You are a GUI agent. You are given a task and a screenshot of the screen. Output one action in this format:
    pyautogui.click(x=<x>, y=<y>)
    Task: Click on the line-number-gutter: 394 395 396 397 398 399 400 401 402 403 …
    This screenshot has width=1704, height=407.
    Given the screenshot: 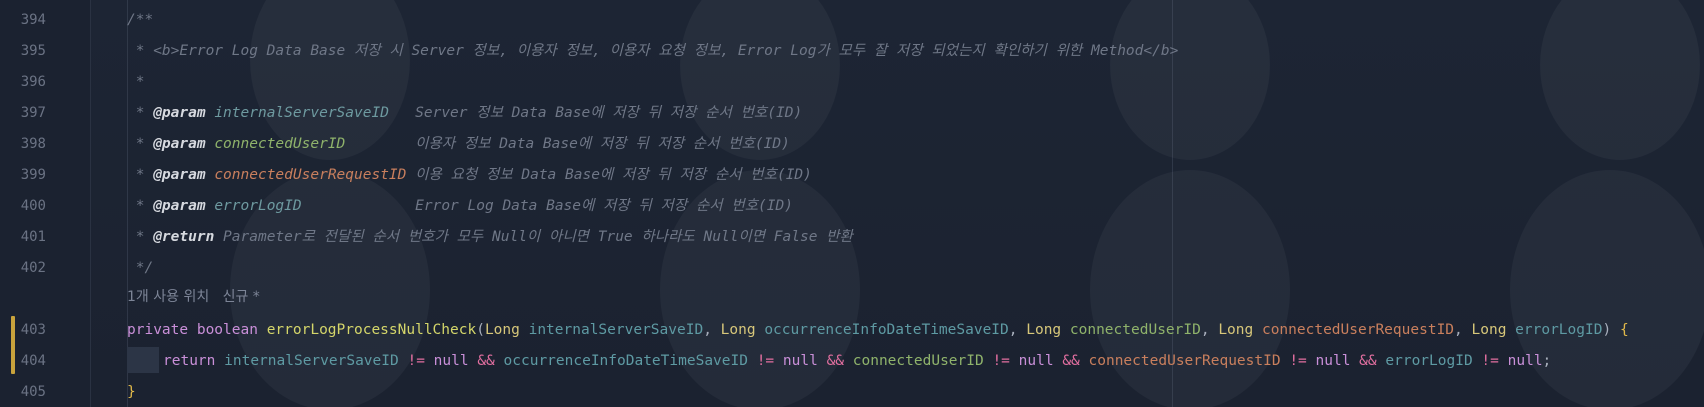 What is the action you would take?
    pyautogui.click(x=45, y=203)
    